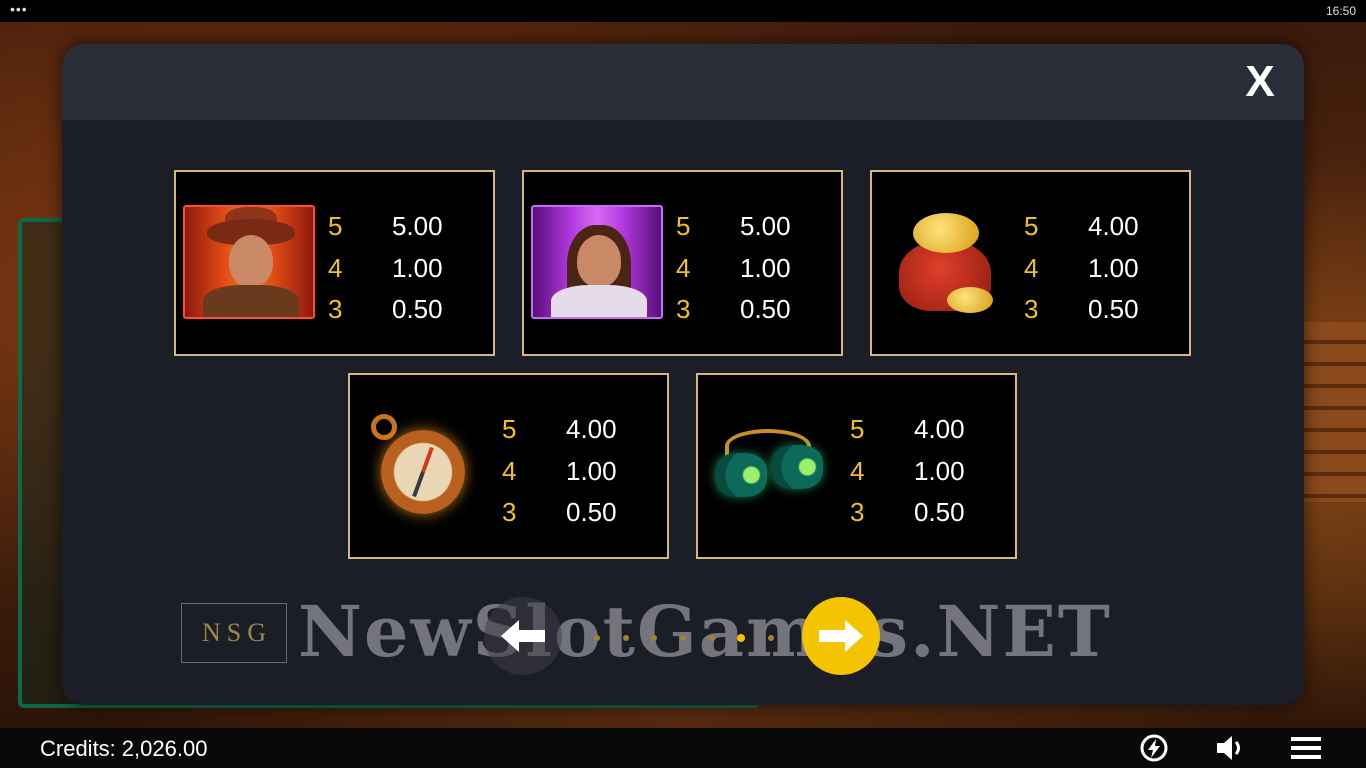  What do you see at coordinates (683, 82) in the screenshot?
I see `modal-header` at bounding box center [683, 82].